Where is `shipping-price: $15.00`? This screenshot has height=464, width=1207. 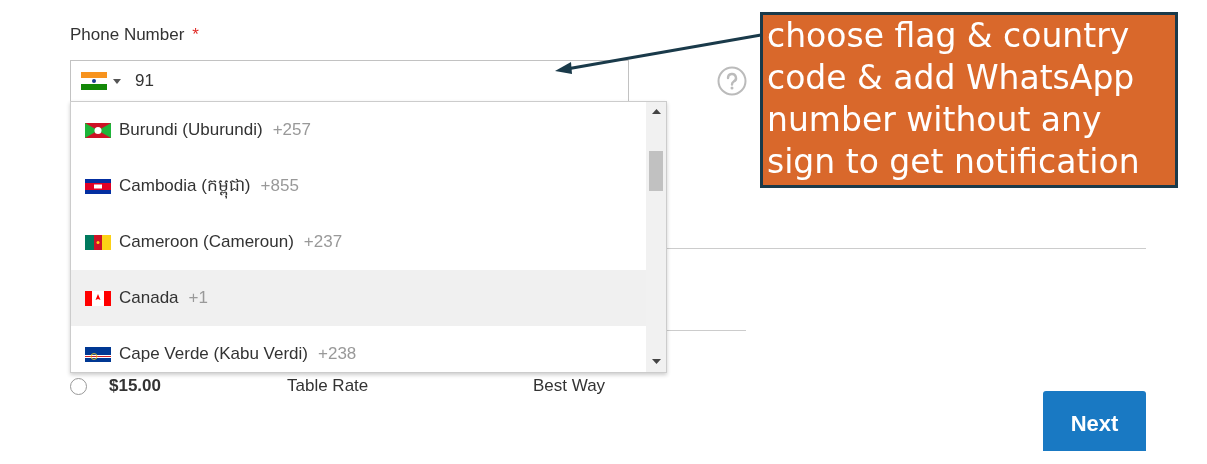
shipping-price: $15.00 is located at coordinates (135, 386).